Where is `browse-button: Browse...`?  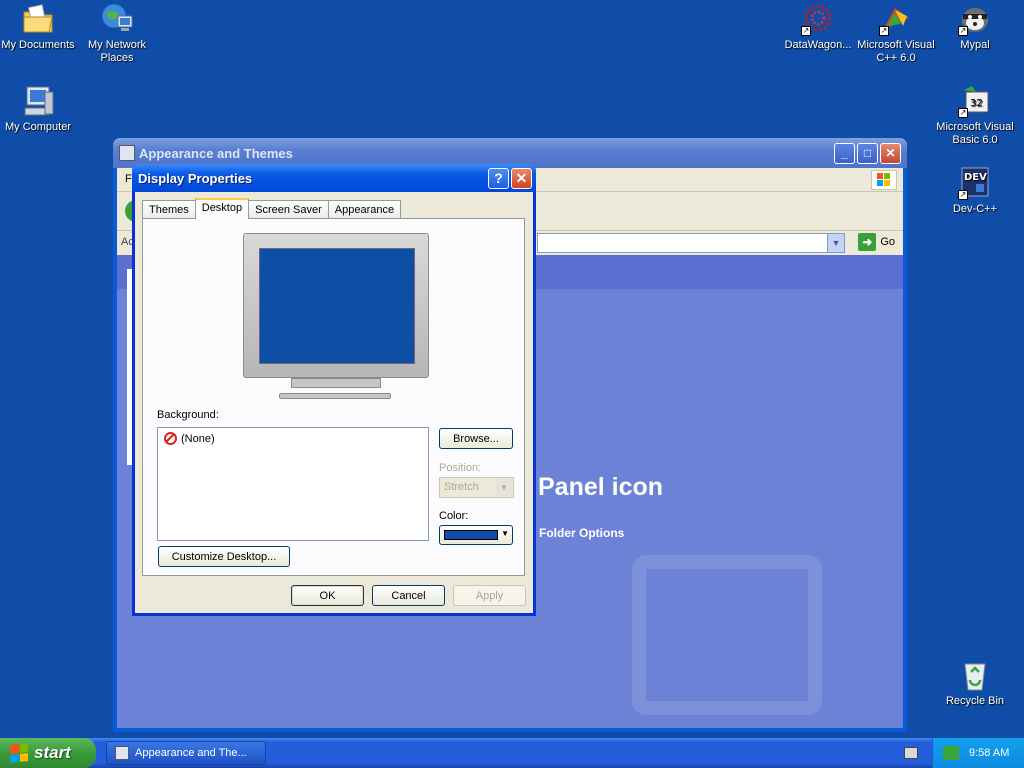 browse-button: Browse... is located at coordinates (476, 438).